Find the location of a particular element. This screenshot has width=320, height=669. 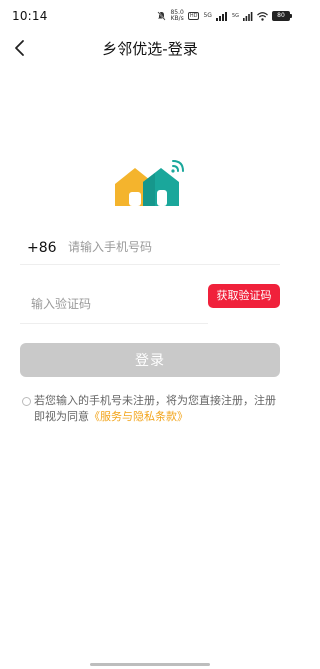

network-speed: 85.0 KB/s is located at coordinates (176, 16).